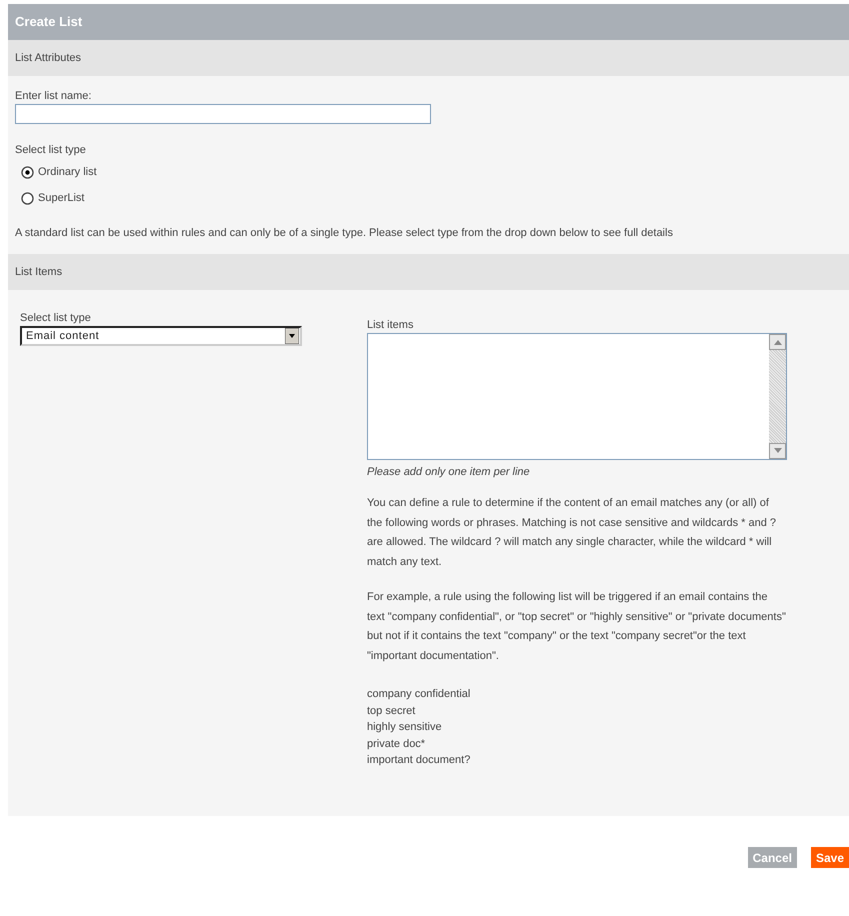 The height and width of the screenshot is (916, 849). I want to click on example-item: company confidential, so click(419, 694).